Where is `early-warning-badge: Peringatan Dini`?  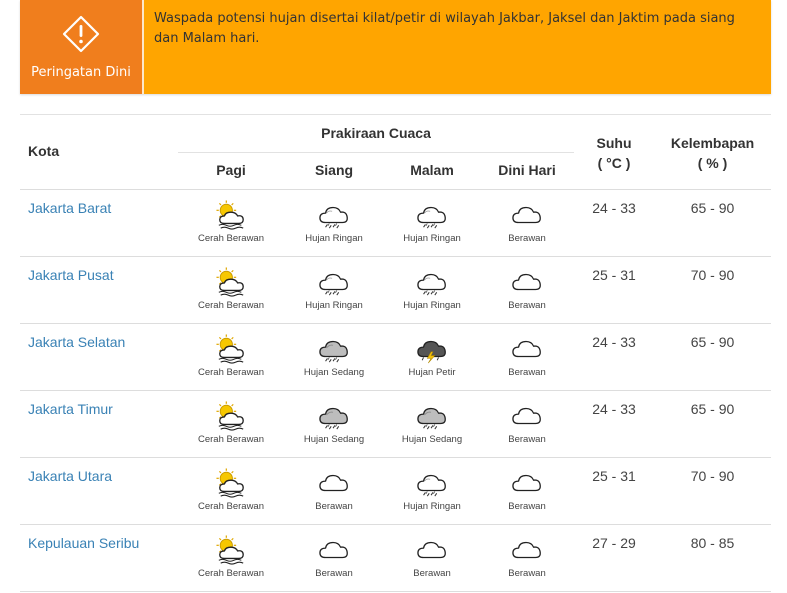
early-warning-badge: Peringatan Dini is located at coordinates (82, 47).